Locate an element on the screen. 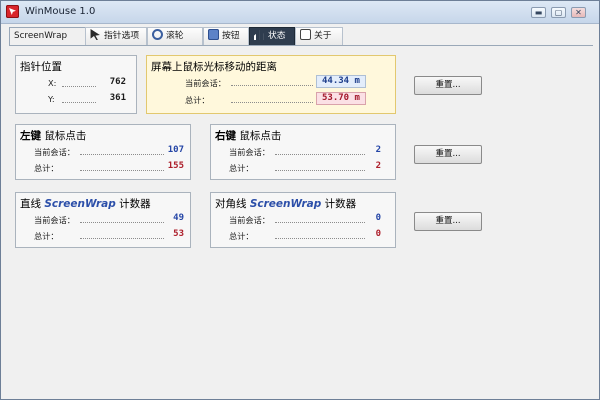  panel-title: 指针位置 is located at coordinates (41, 67).